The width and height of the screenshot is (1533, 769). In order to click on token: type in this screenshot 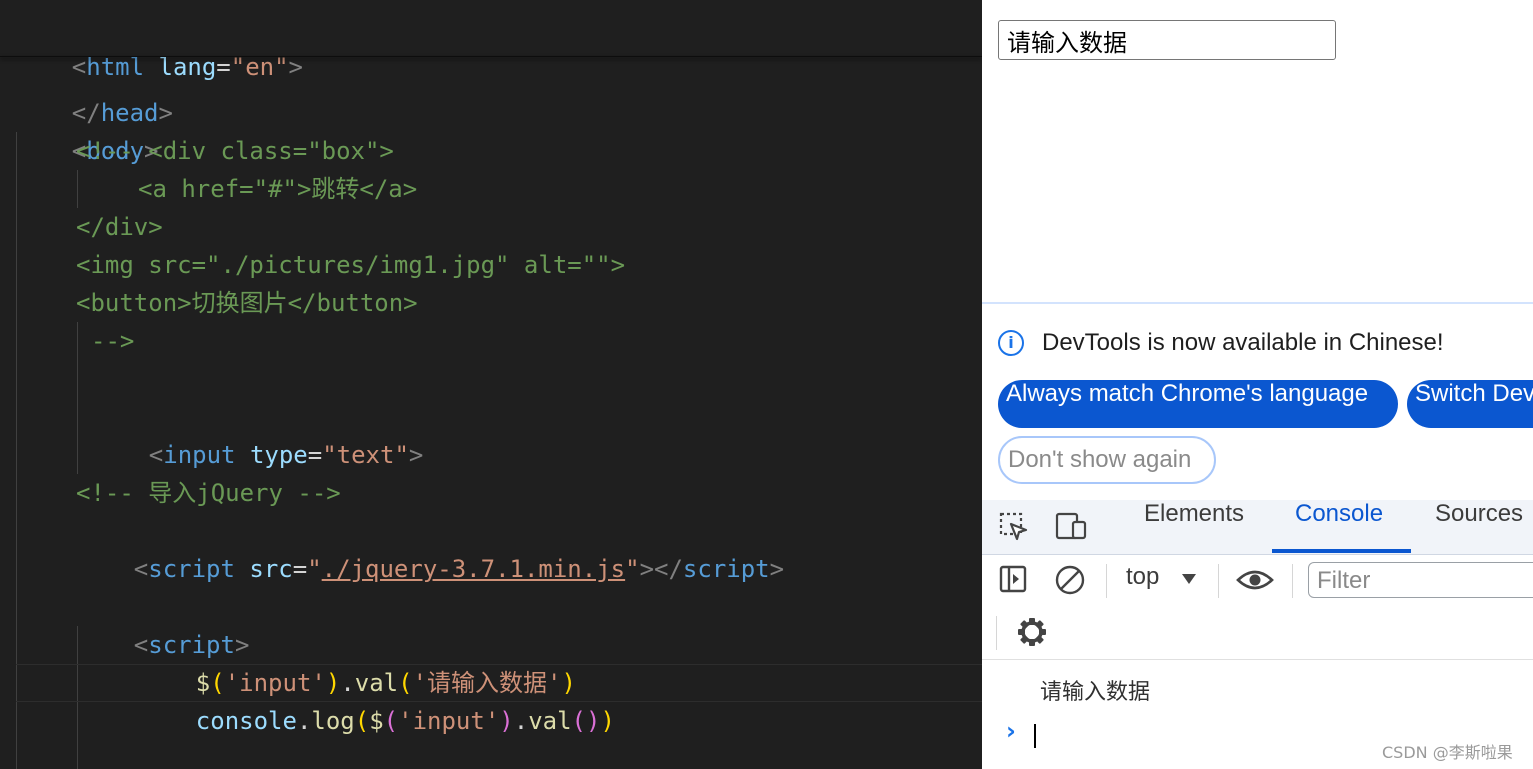, I will do `click(278, 455)`.